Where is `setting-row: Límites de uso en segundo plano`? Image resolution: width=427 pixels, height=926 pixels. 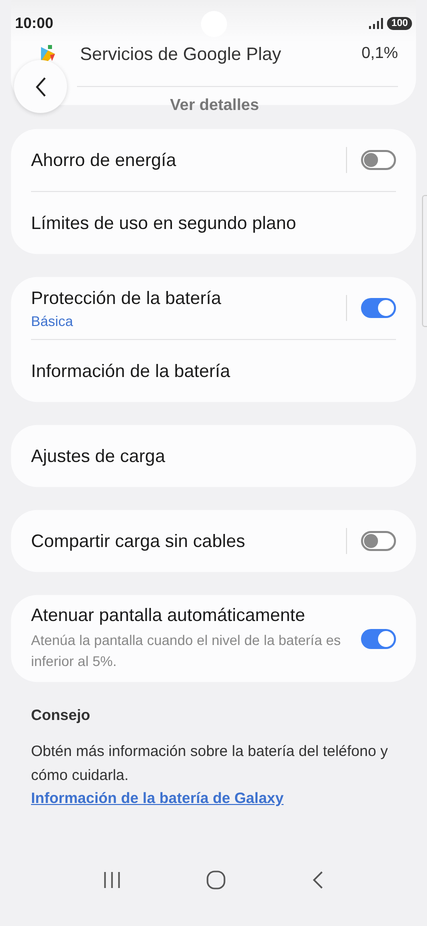 setting-row: Límites de uso en segundo plano is located at coordinates (213, 223).